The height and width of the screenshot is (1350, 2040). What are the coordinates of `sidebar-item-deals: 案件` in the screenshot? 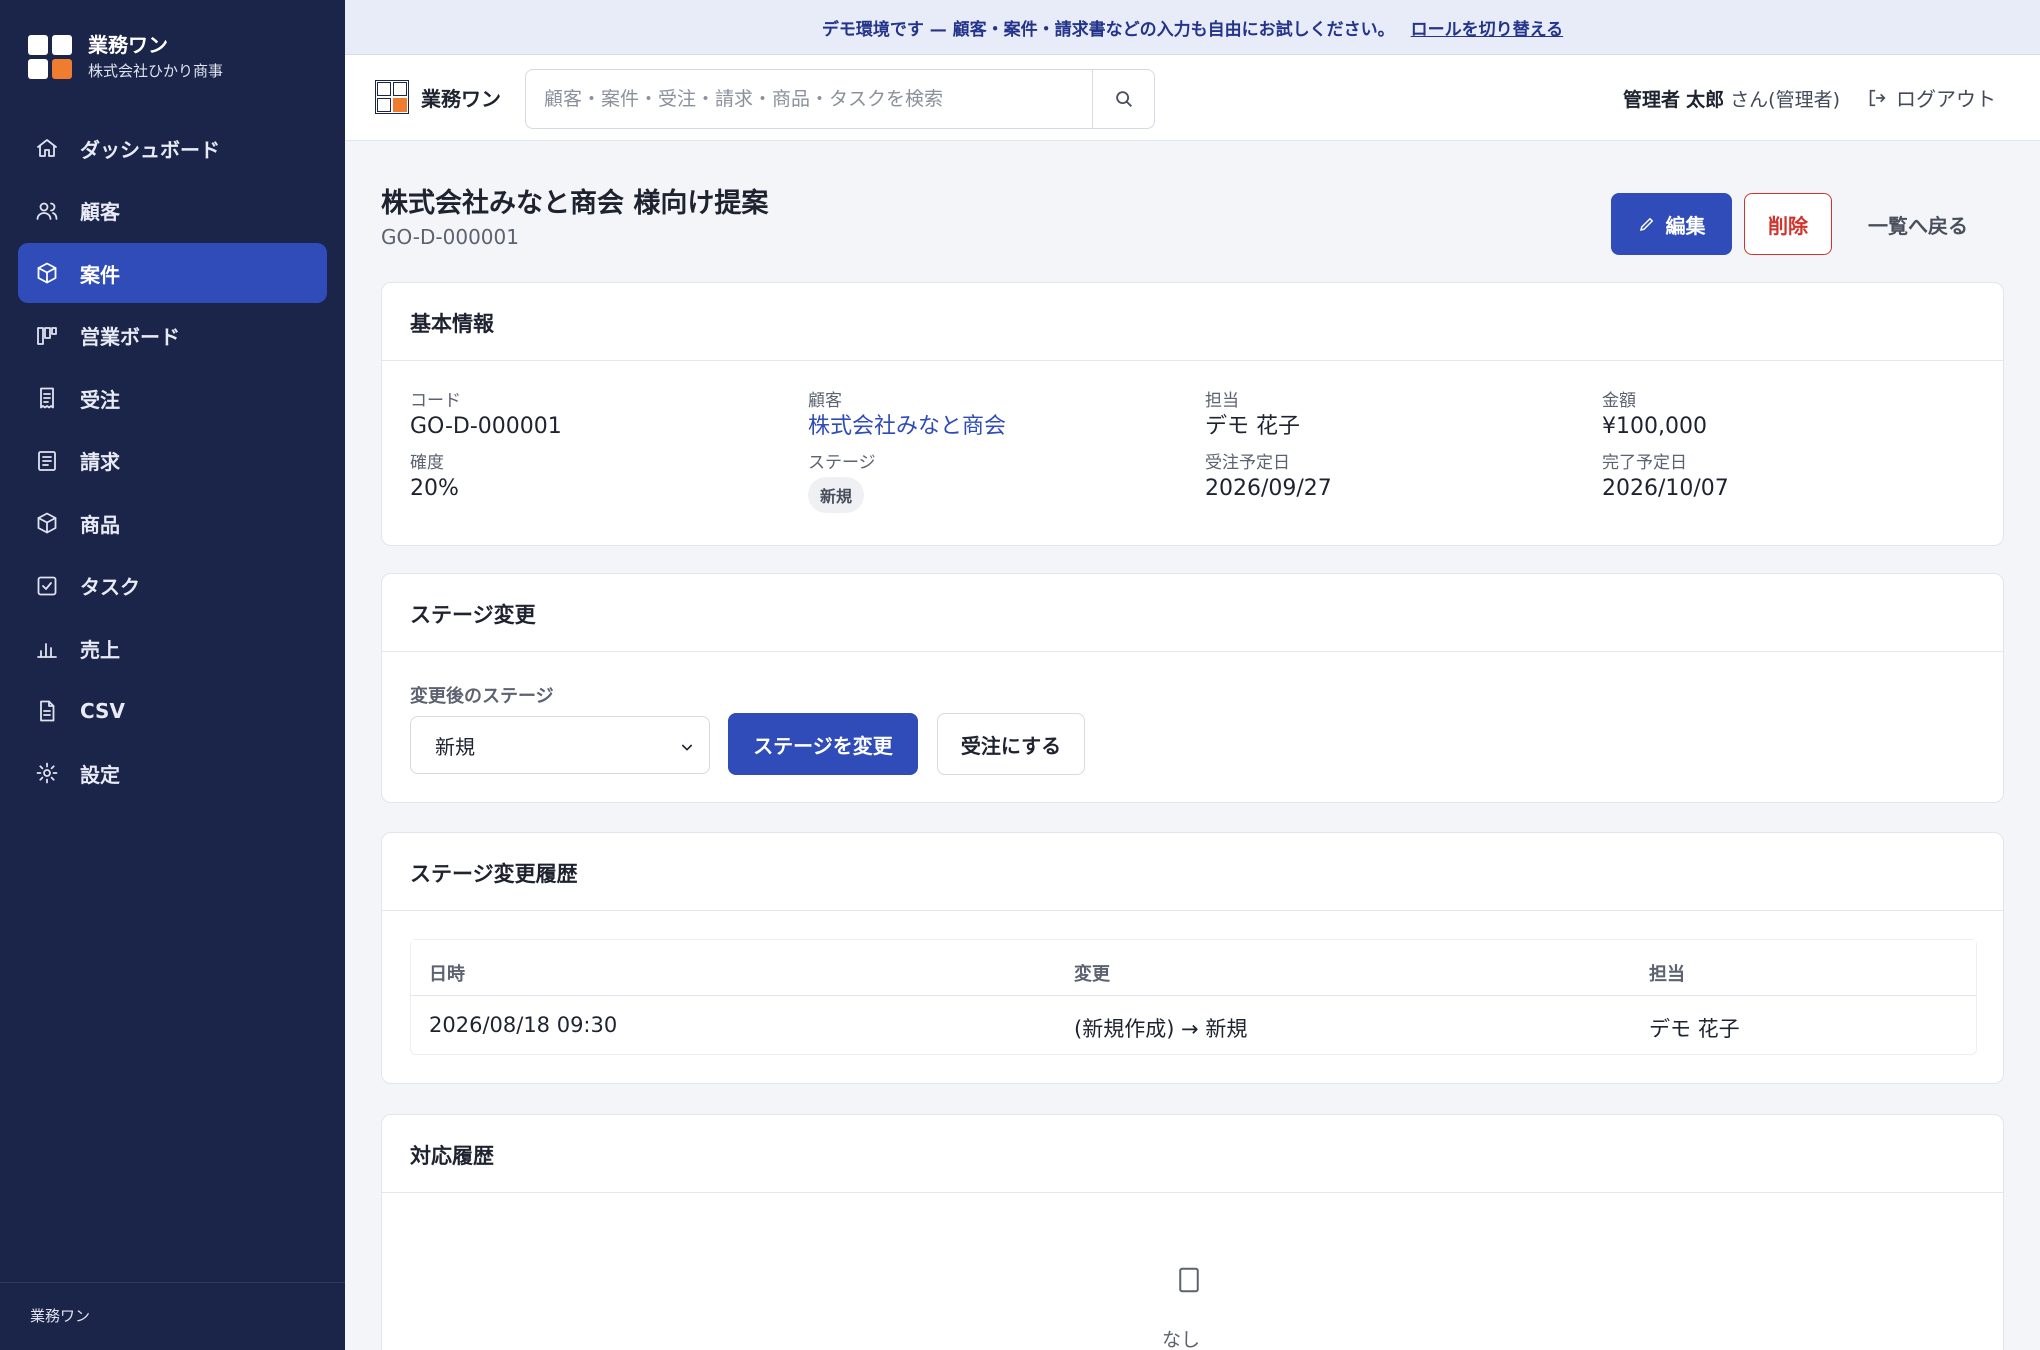 It's located at (172, 273).